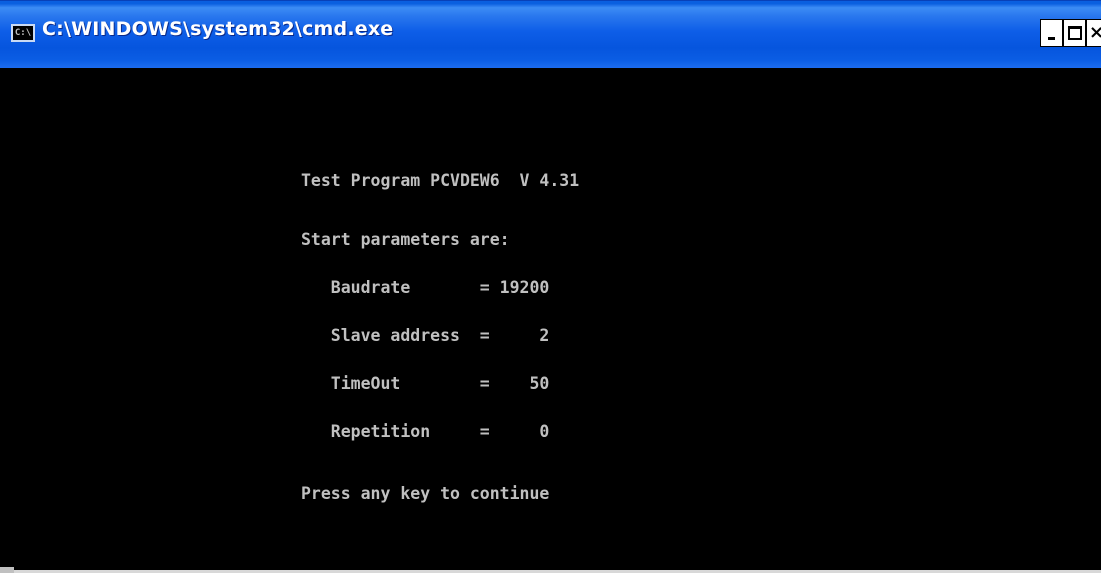 The image size is (1101, 573). What do you see at coordinates (425, 335) in the screenshot?
I see `slave-address-line: Slave address = 2` at bounding box center [425, 335].